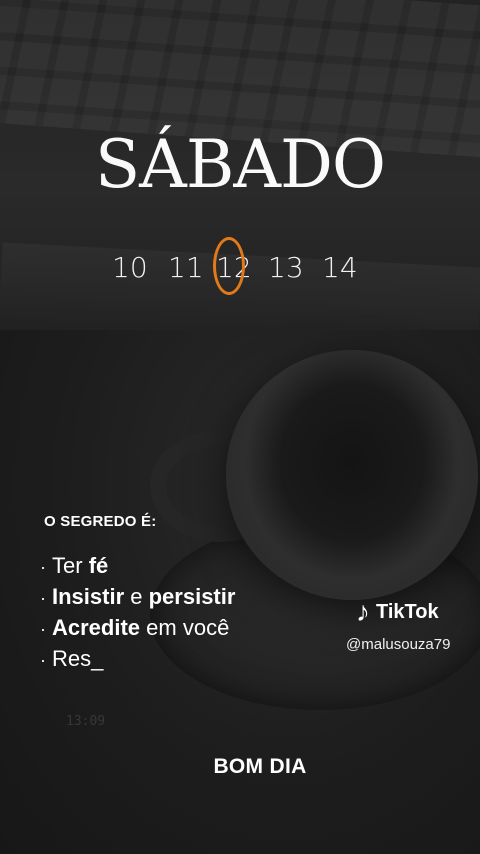 Image resolution: width=480 pixels, height=854 pixels. I want to click on item-text: Ter, so click(70, 565).